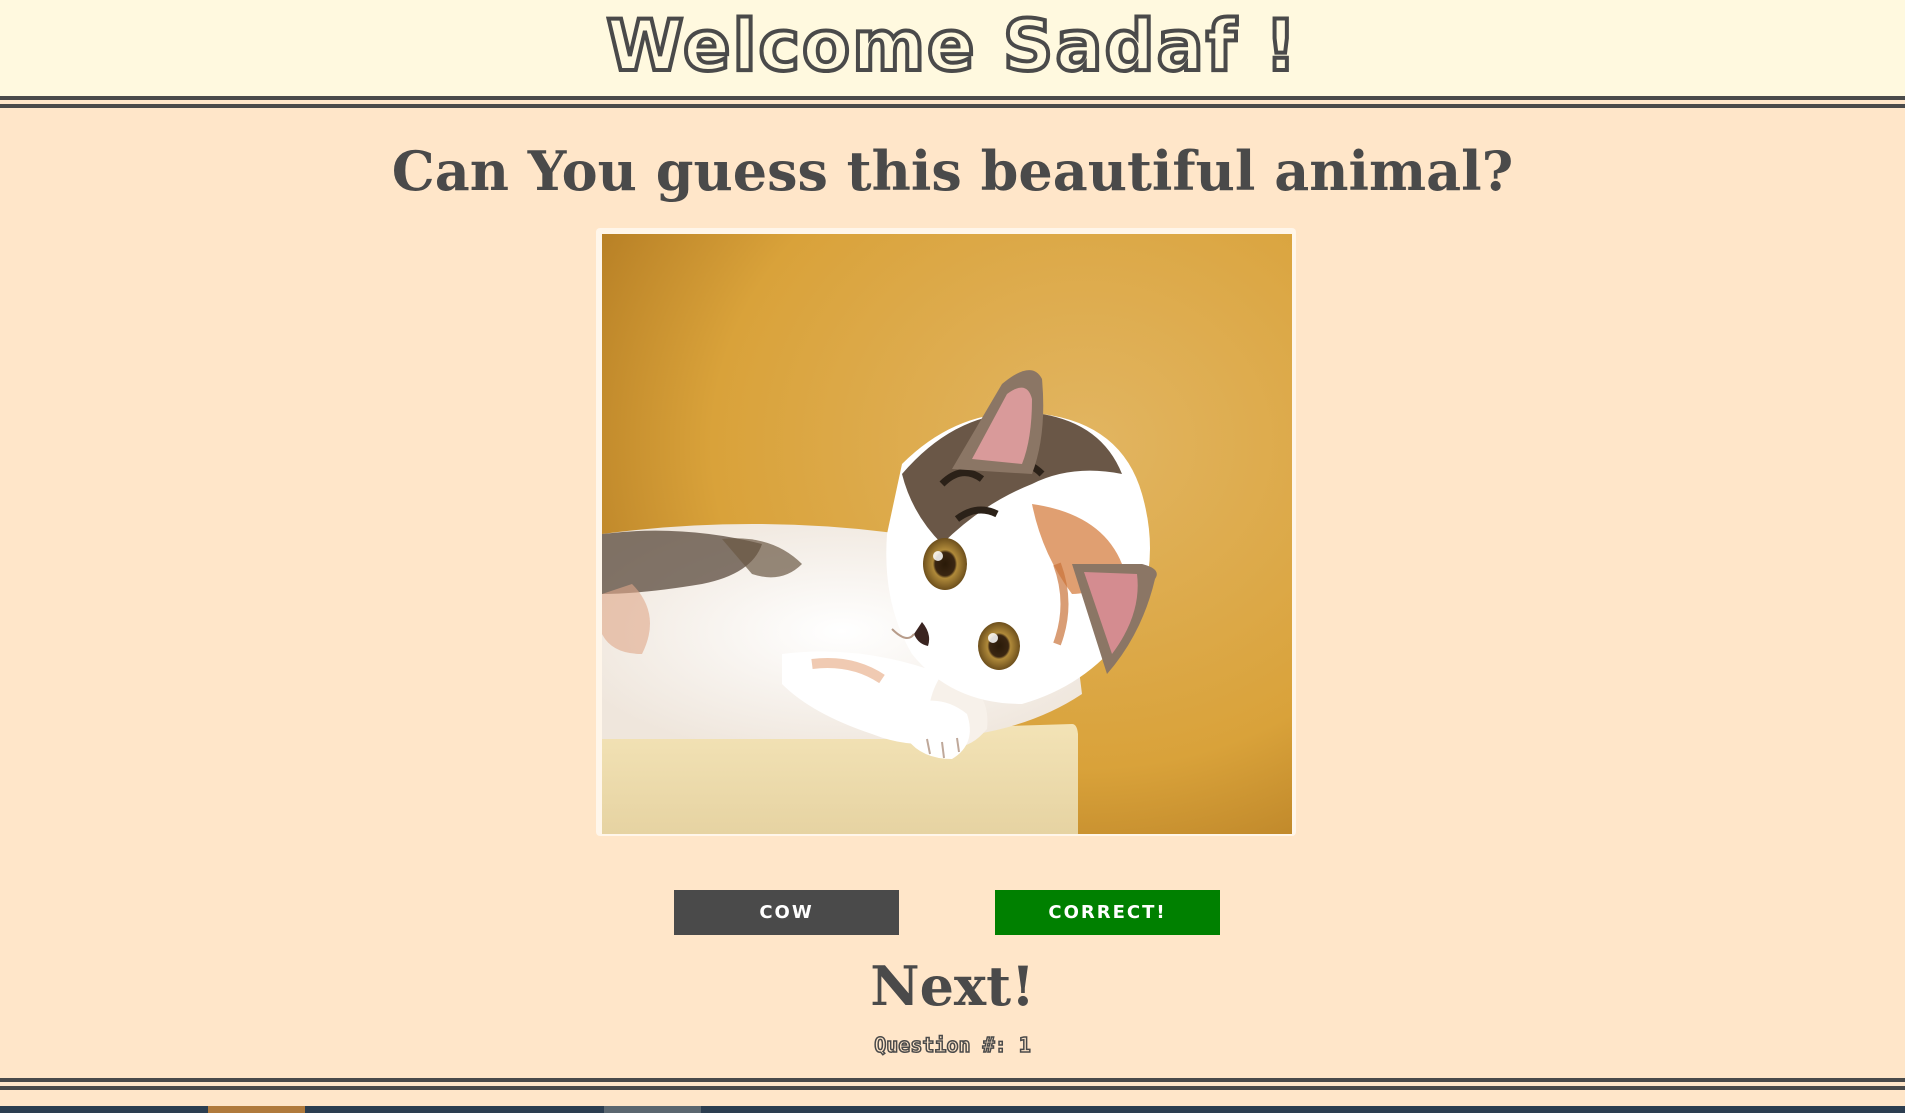 The height and width of the screenshot is (1113, 1905). Describe the element at coordinates (952, 1109) in the screenshot. I see `footer-bar` at that location.